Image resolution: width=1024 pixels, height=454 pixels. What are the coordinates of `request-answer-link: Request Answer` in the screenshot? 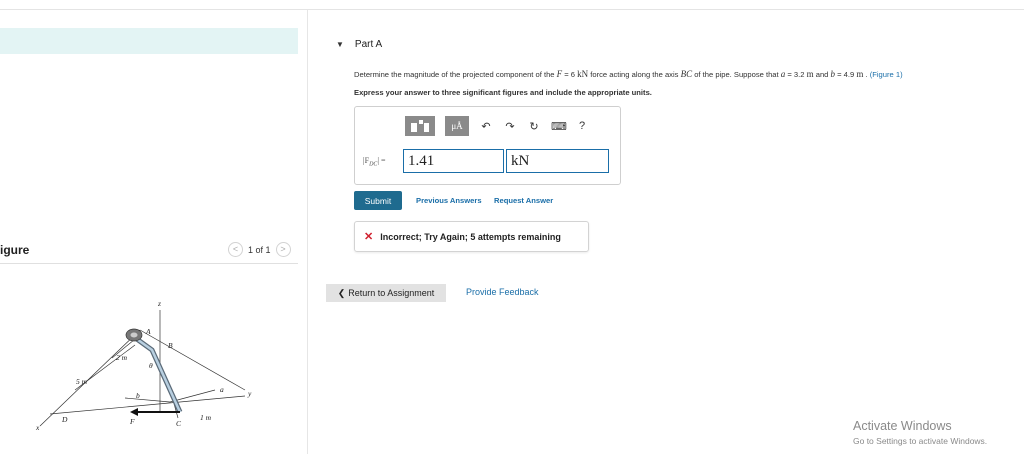 It's located at (523, 200).